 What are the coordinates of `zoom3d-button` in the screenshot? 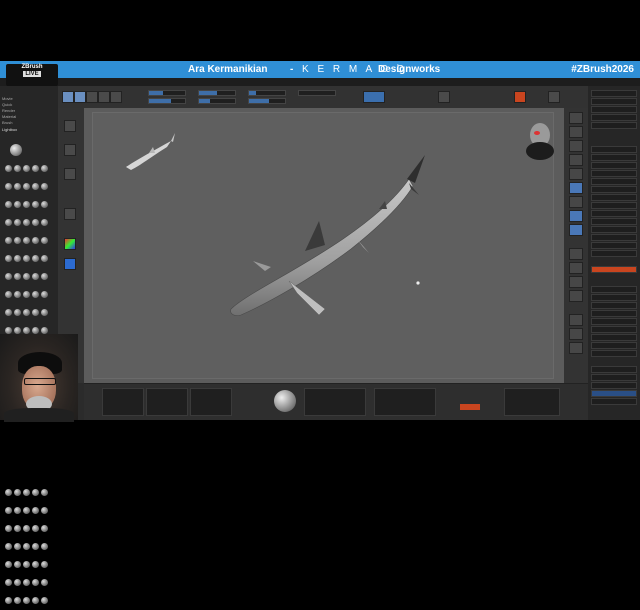 It's located at (576, 282).